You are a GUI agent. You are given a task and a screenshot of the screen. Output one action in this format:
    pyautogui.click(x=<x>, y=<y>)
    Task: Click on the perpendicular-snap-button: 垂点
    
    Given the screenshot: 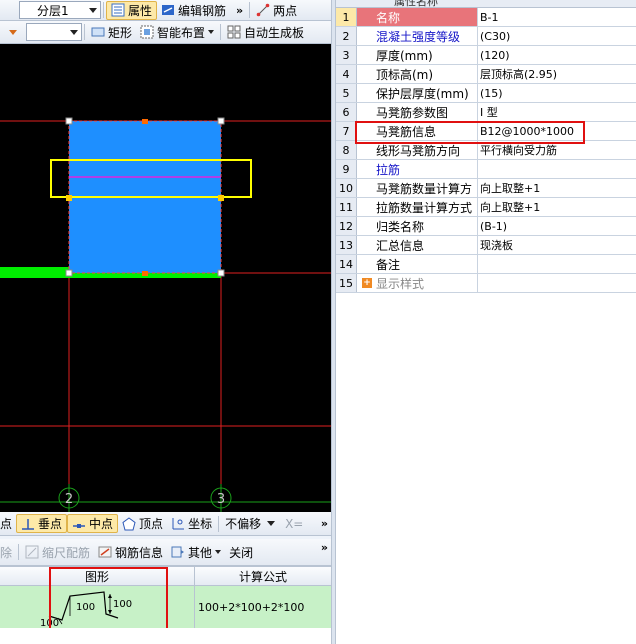 What is the action you would take?
    pyautogui.click(x=42, y=523)
    